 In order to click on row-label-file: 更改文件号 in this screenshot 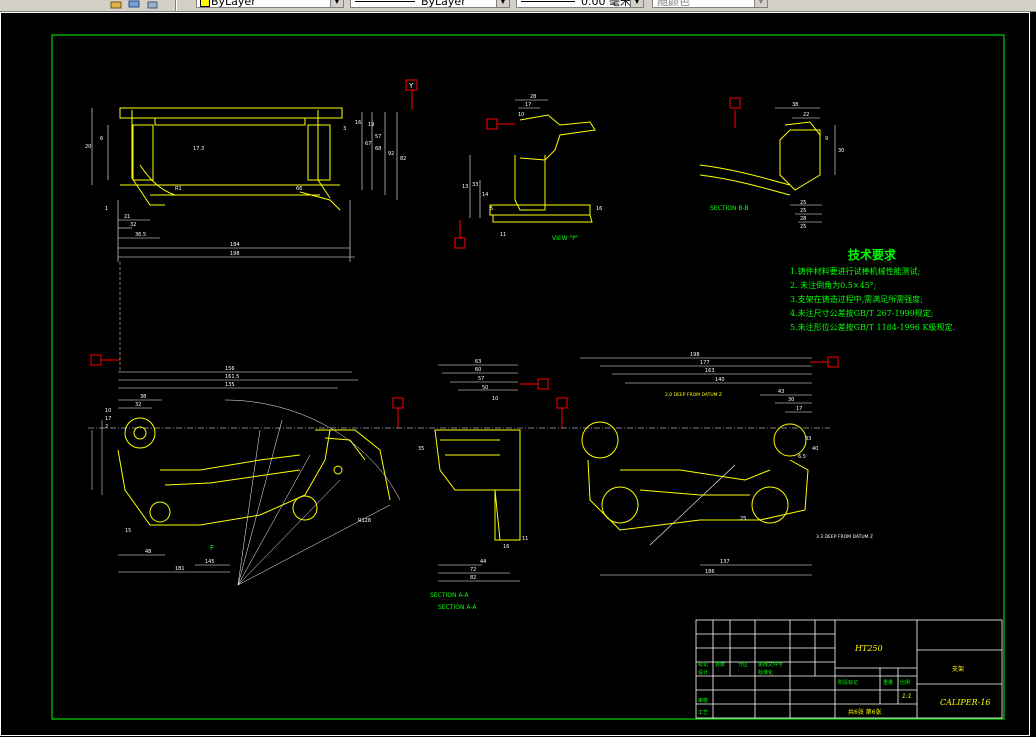, I will do `click(770, 664)`.